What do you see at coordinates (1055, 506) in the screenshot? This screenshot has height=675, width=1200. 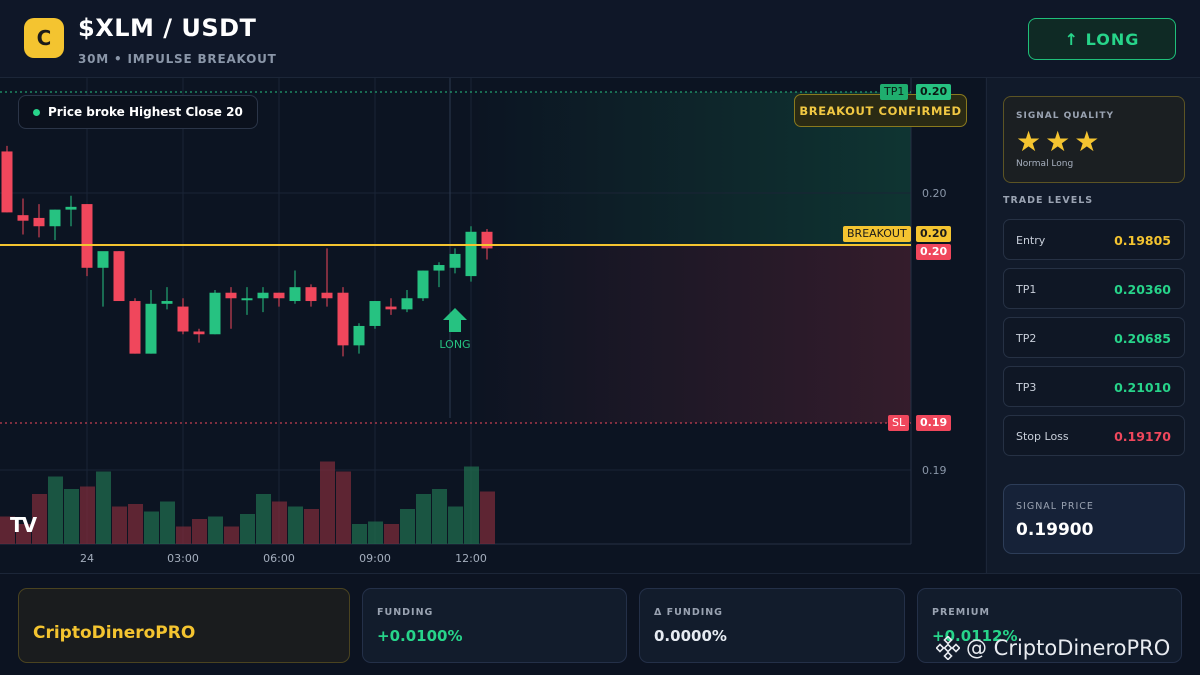 I see `signal-price-label: SIGNAL PRICE` at bounding box center [1055, 506].